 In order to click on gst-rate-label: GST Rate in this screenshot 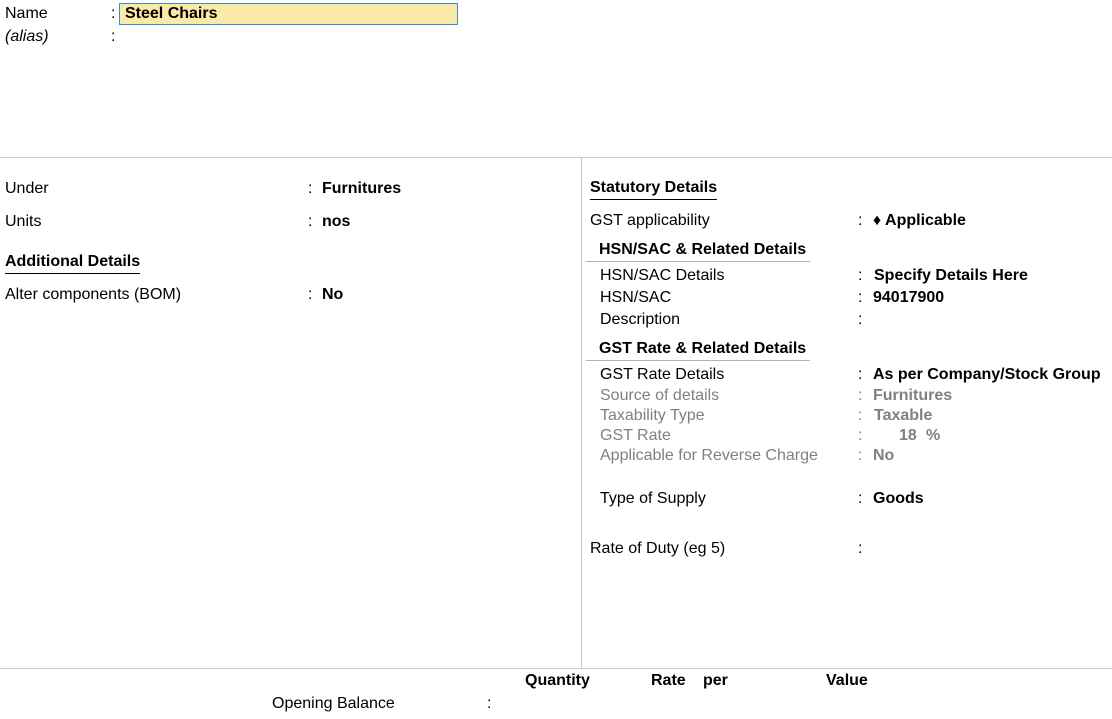, I will do `click(635, 435)`.